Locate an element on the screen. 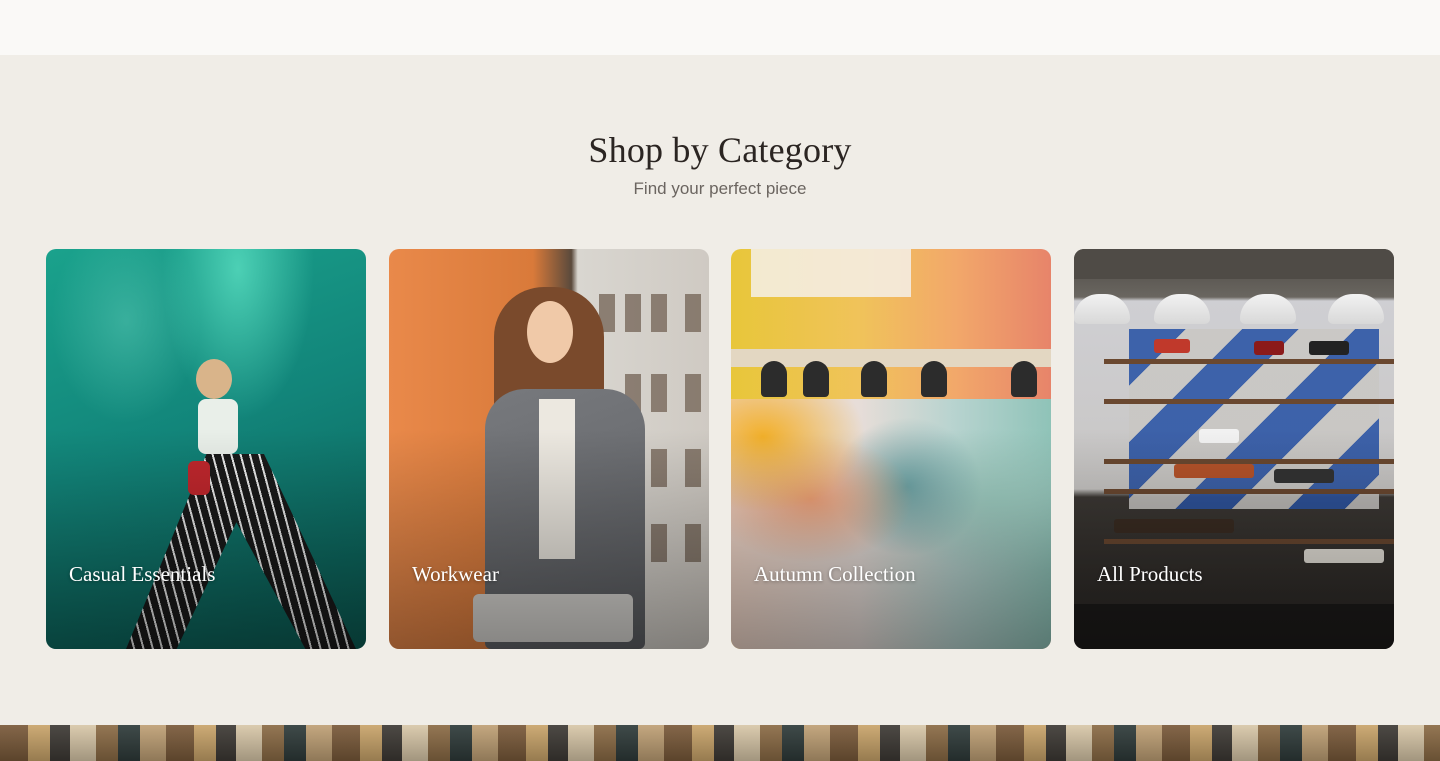 This screenshot has height=761, width=1440. category-label: All Products is located at coordinates (1150, 574).